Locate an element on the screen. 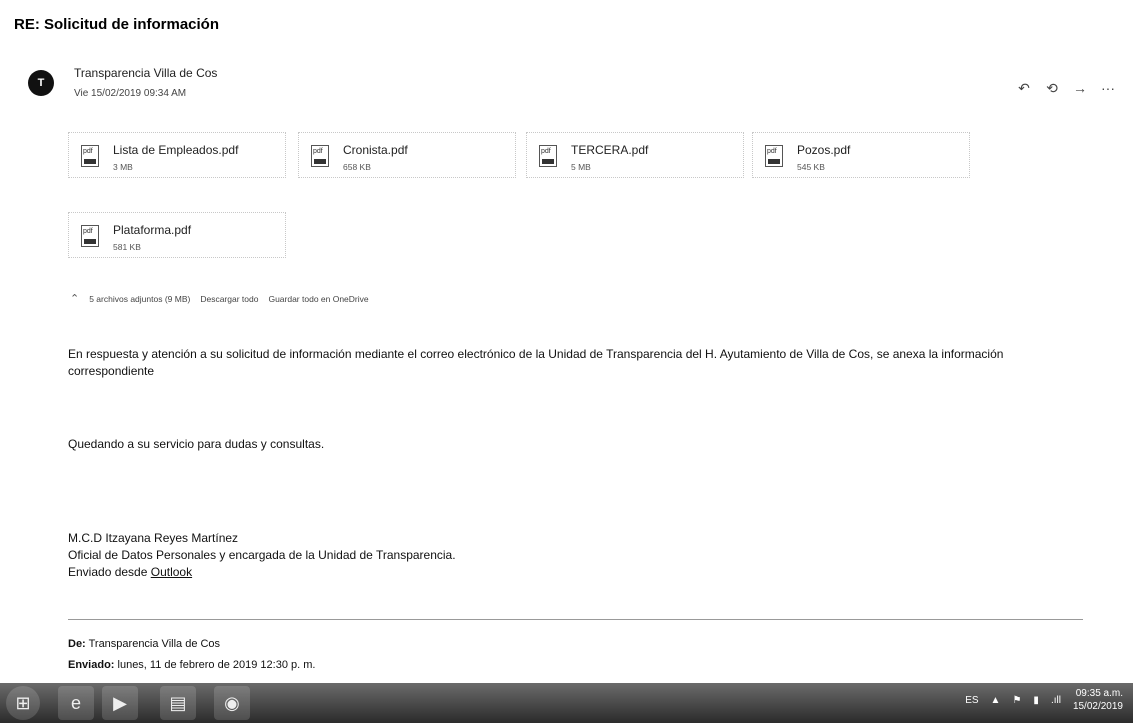 The height and width of the screenshot is (723, 1133). attachment-item: pdf TERCERA.pdf 5 MB is located at coordinates (635, 155).